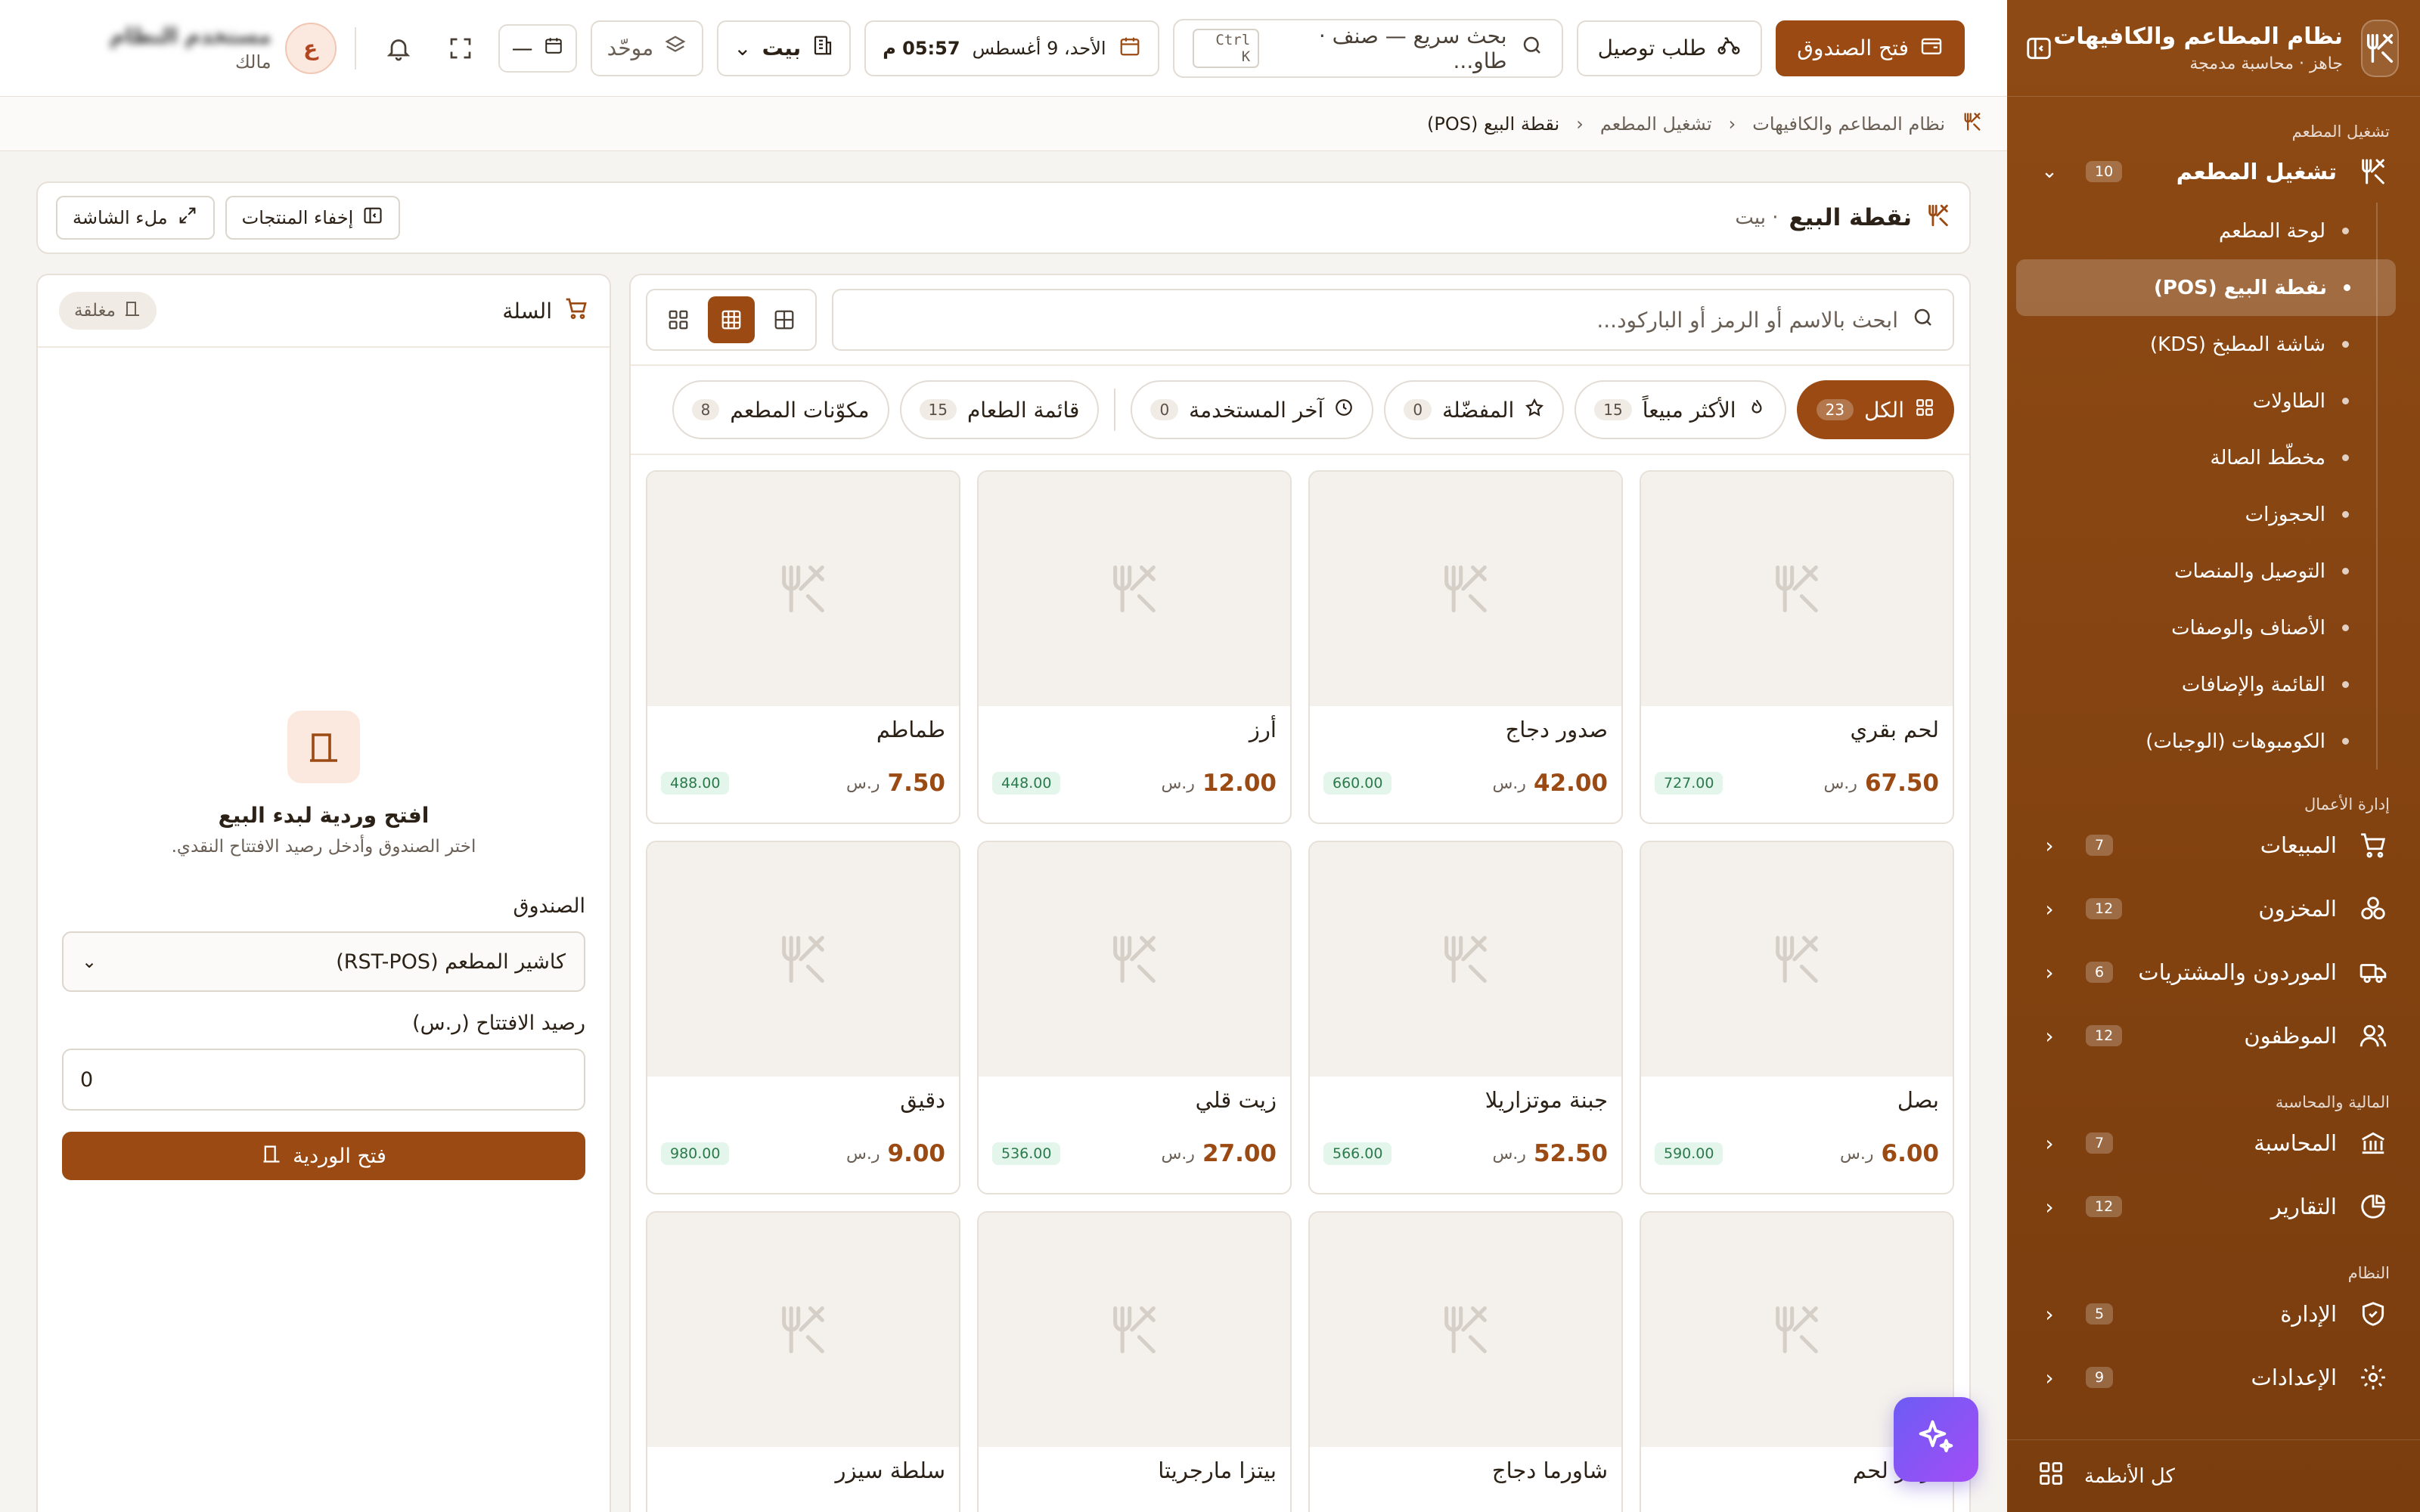  I want to click on section-label-biz: إدارة الأعمال, so click(2347, 804).